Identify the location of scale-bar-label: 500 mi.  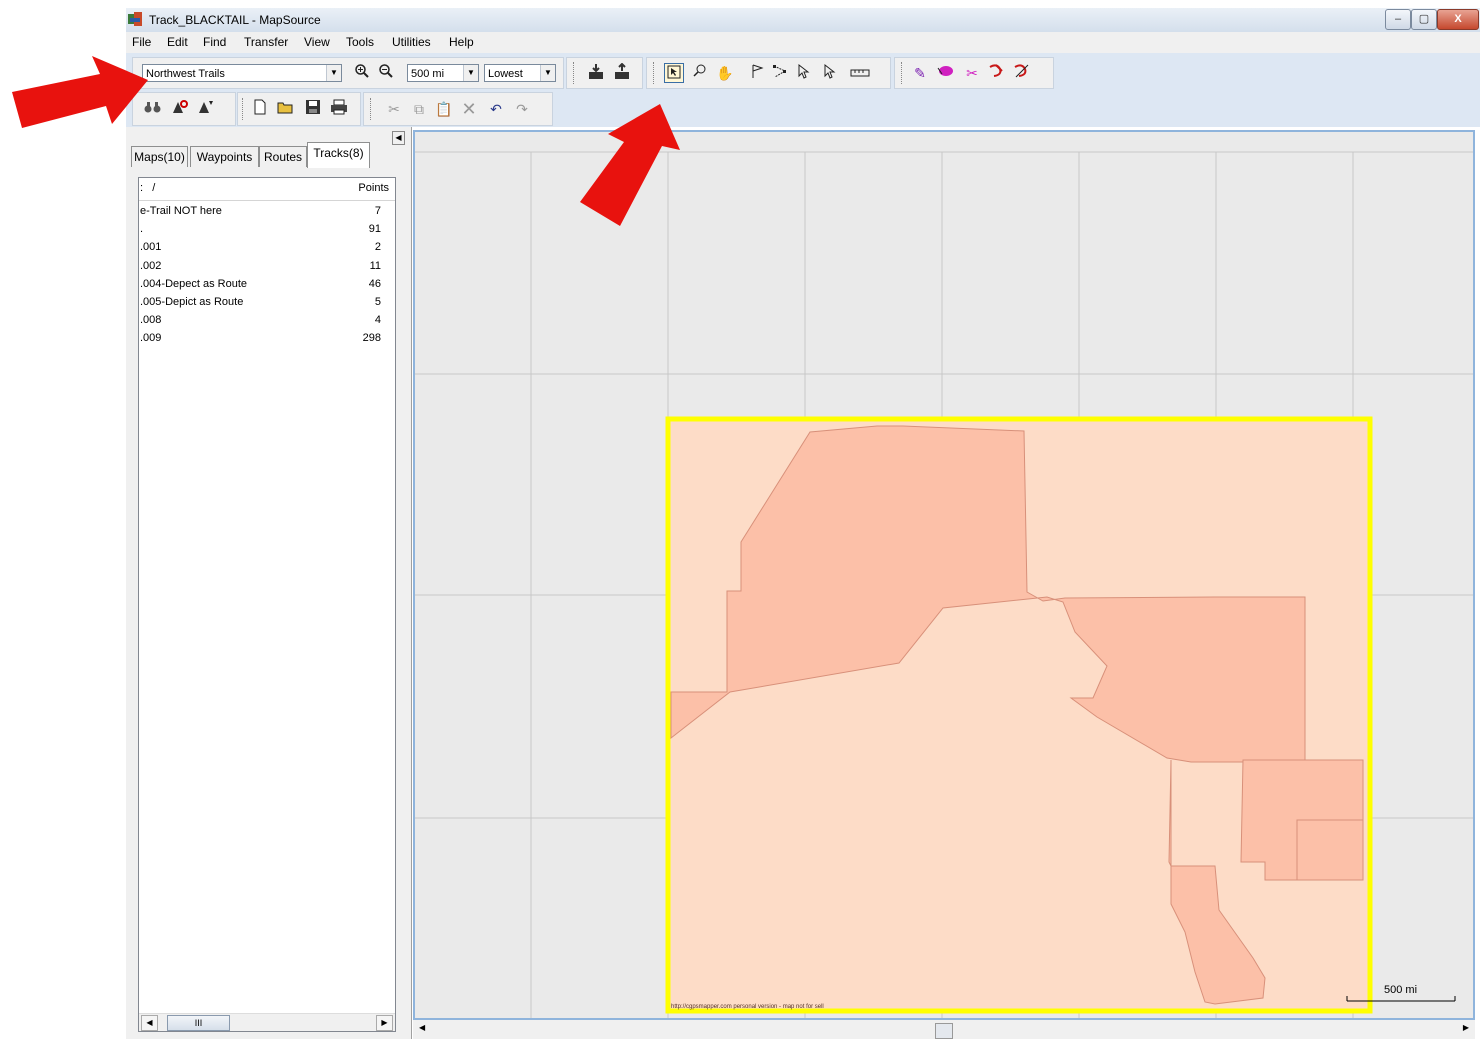
(1400, 990).